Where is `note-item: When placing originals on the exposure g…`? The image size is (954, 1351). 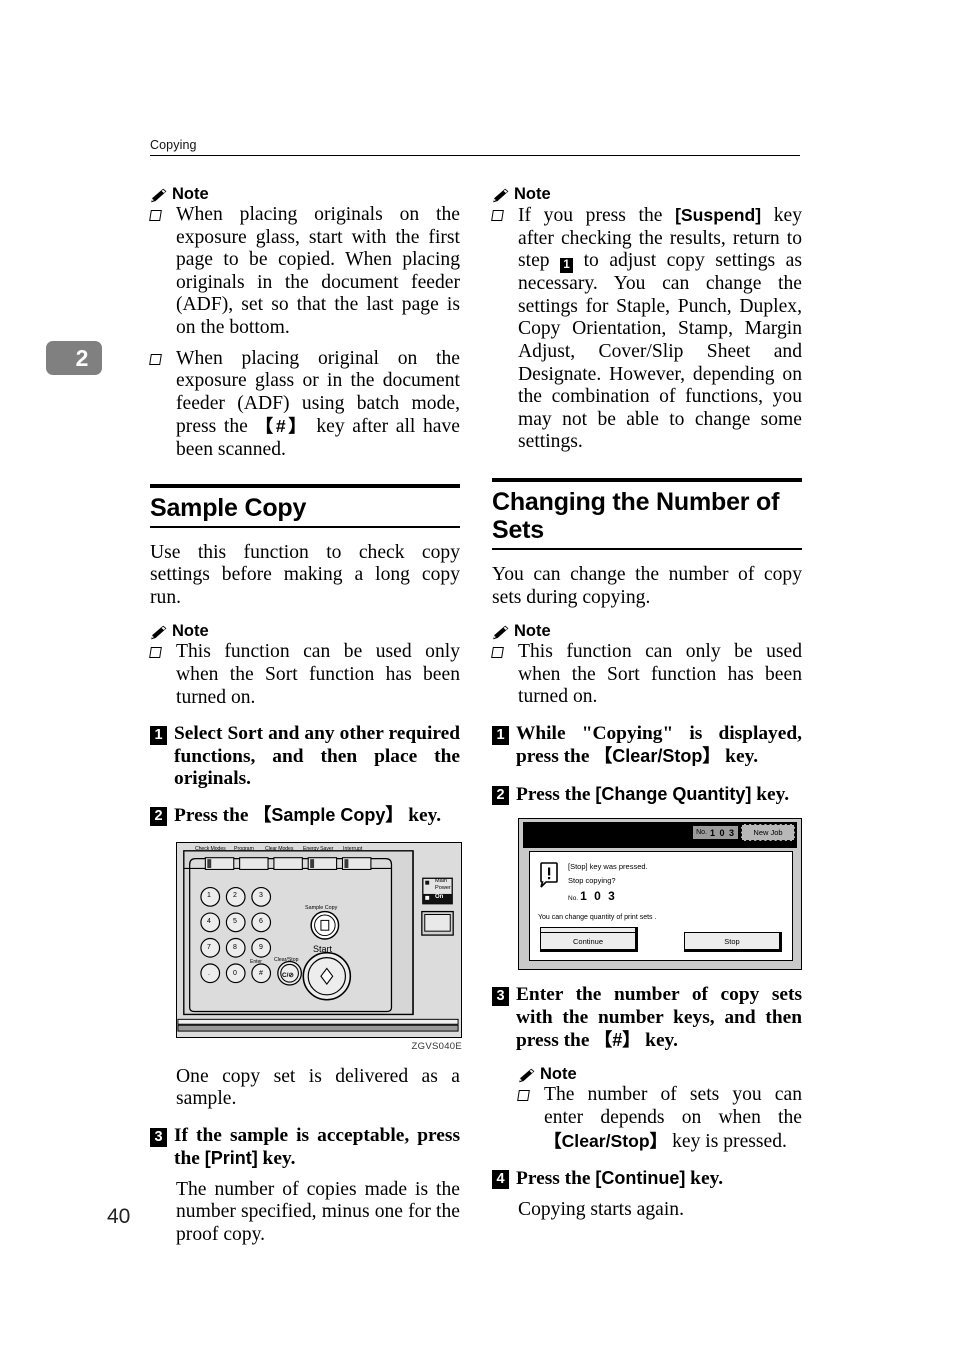
note-item: When placing originals on the exposure g… is located at coordinates (304, 272).